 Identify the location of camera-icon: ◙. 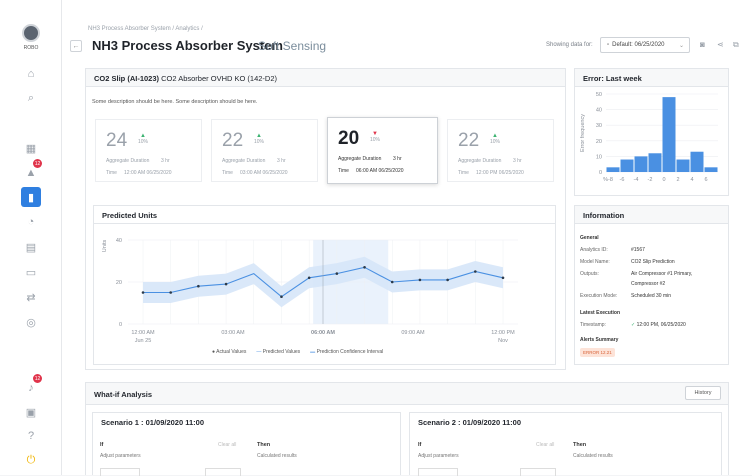
(702, 44).